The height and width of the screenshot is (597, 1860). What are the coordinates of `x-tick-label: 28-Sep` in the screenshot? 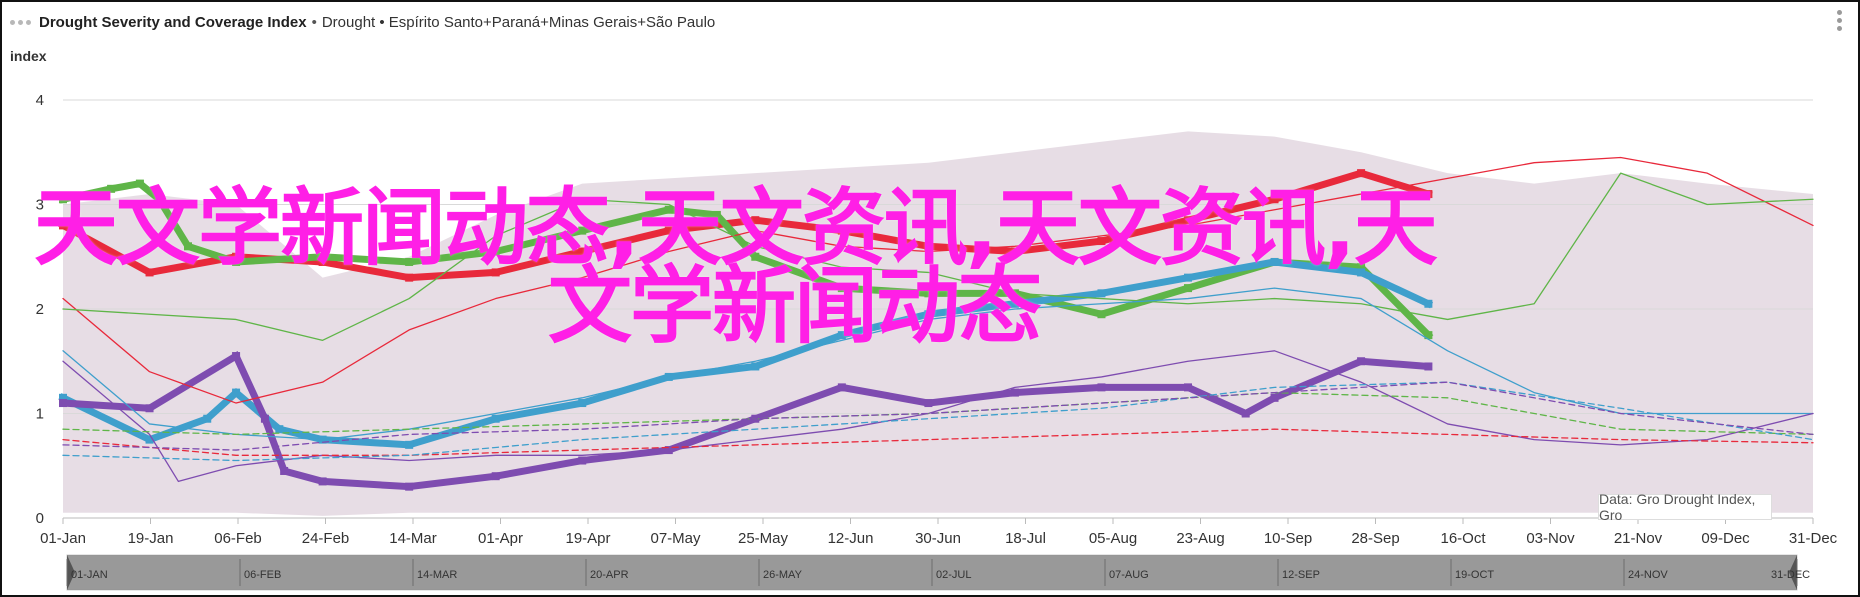 It's located at (1375, 538).